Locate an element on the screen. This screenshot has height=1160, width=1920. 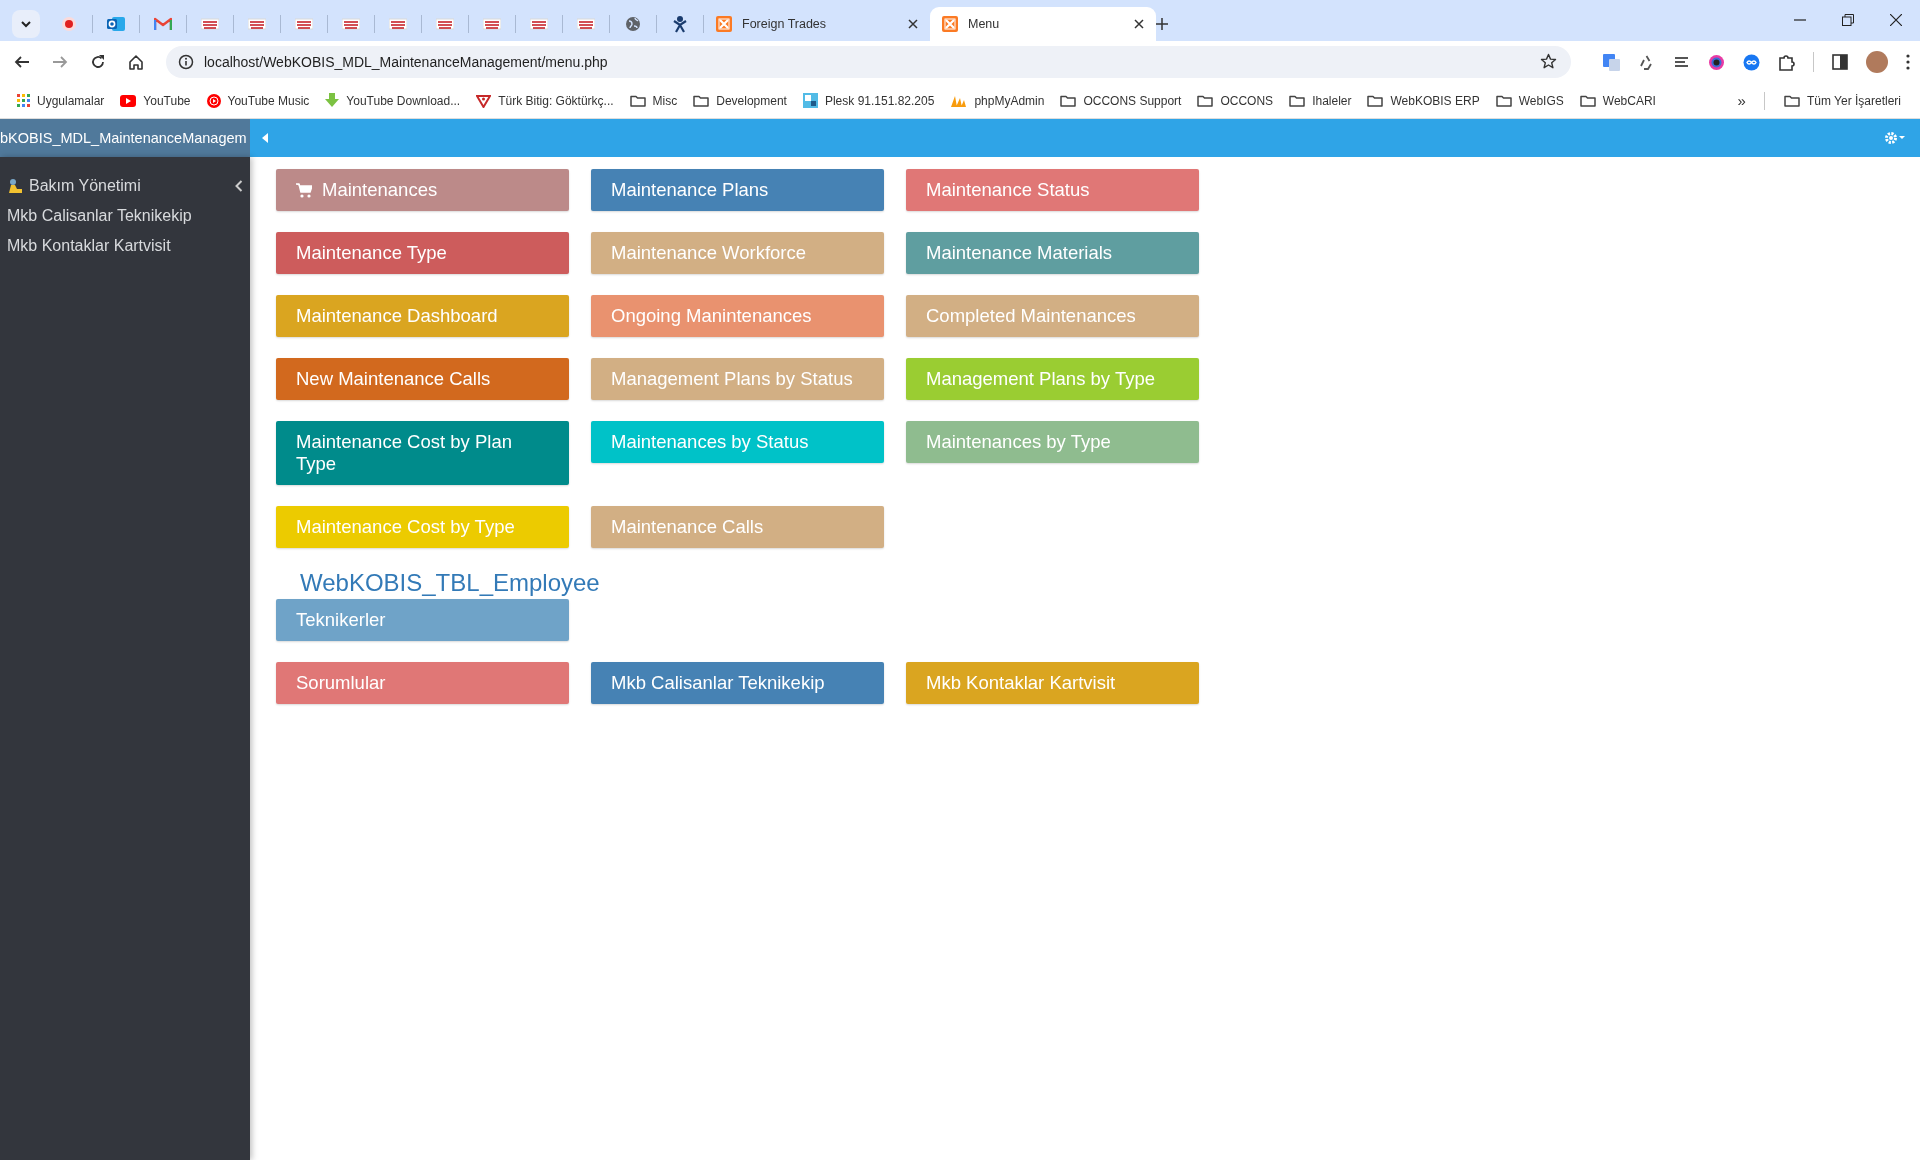
bookmark: phpMyAdmin is located at coordinates (997, 100).